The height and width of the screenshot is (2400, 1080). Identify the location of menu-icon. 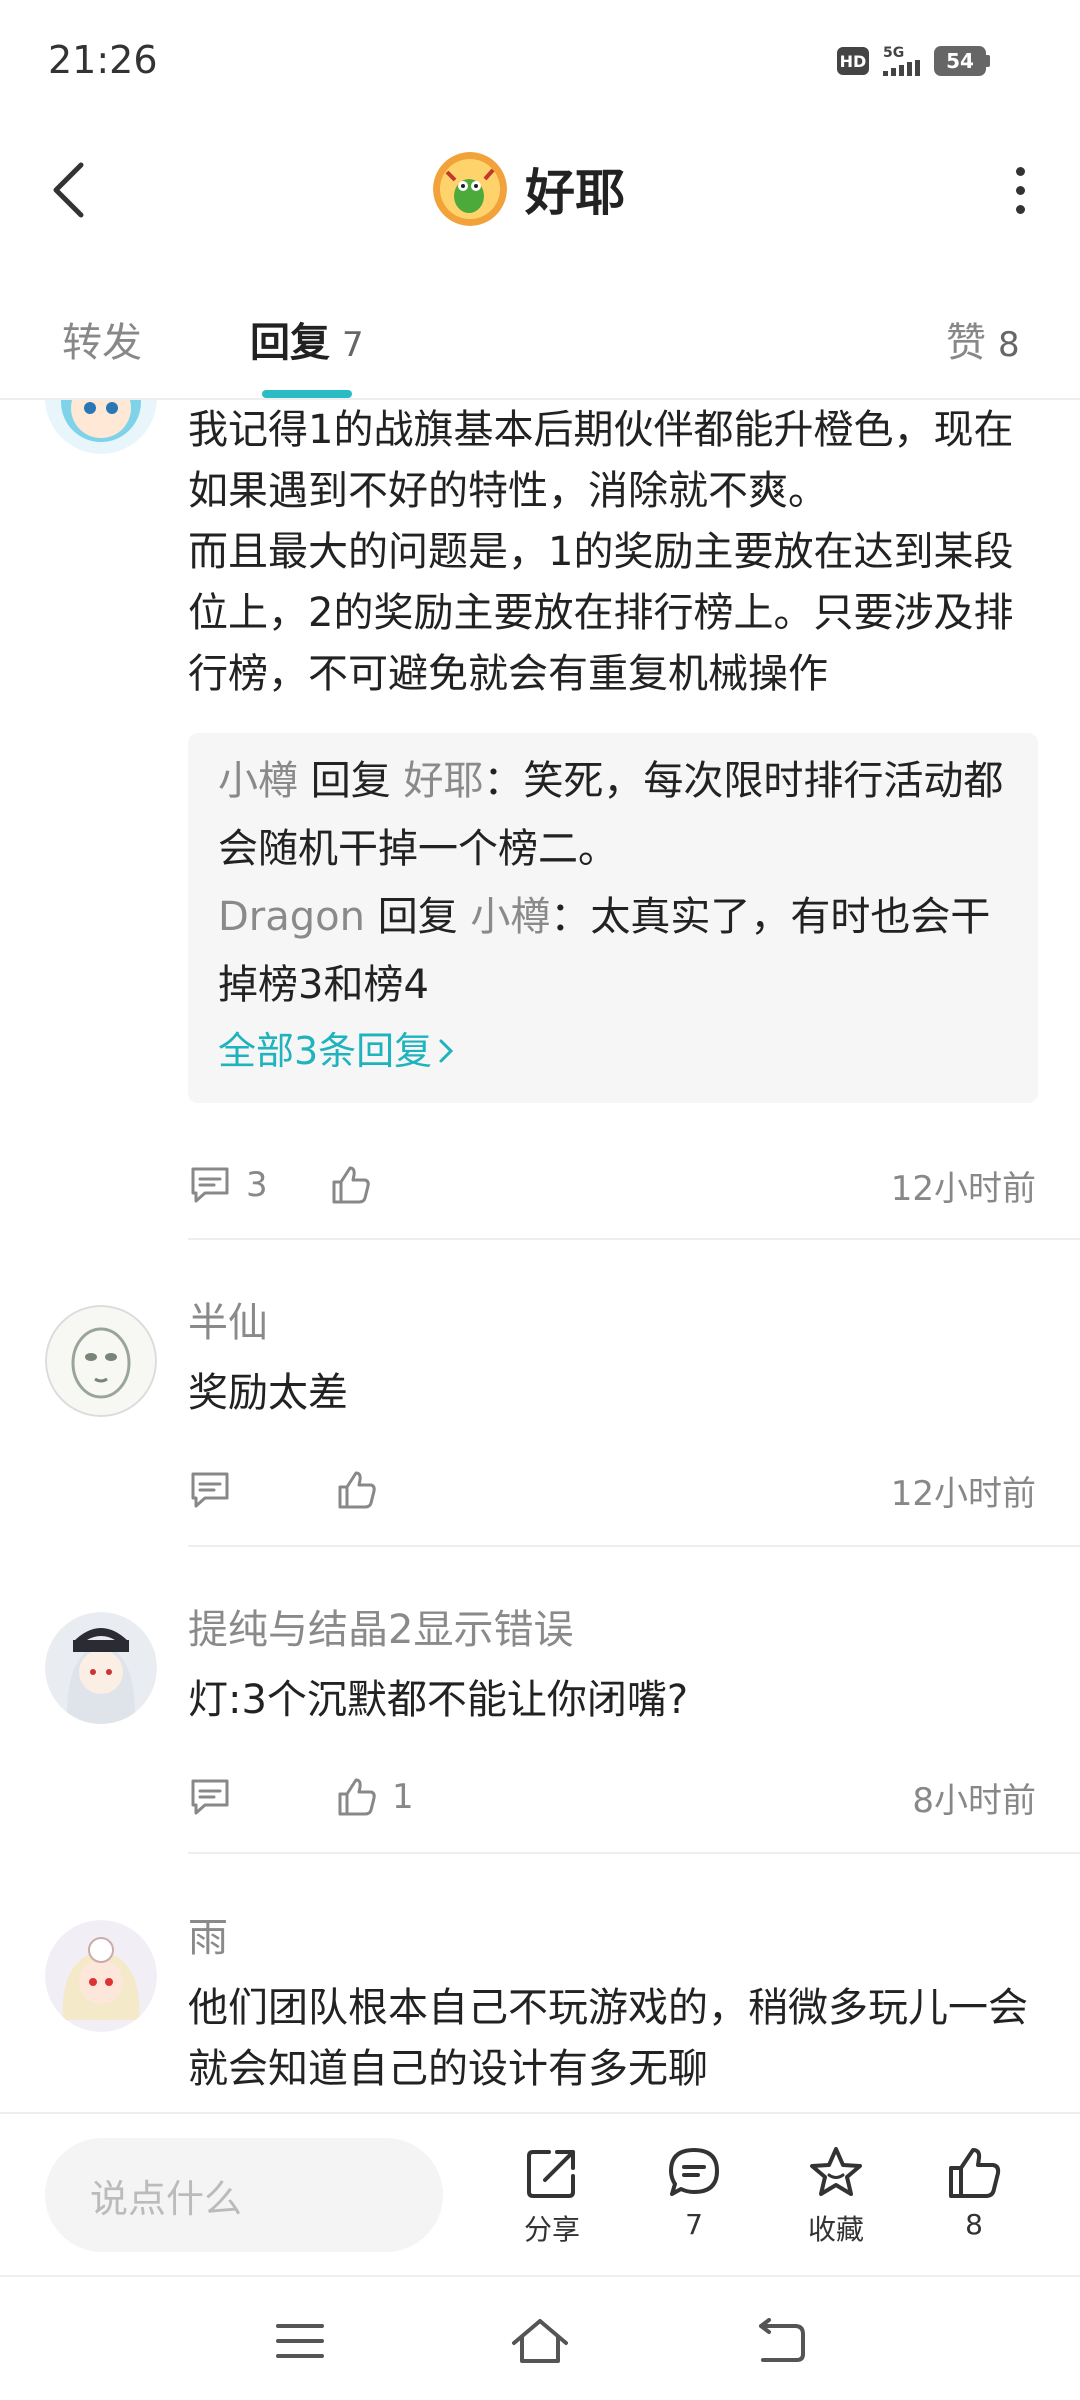
(300, 2341).